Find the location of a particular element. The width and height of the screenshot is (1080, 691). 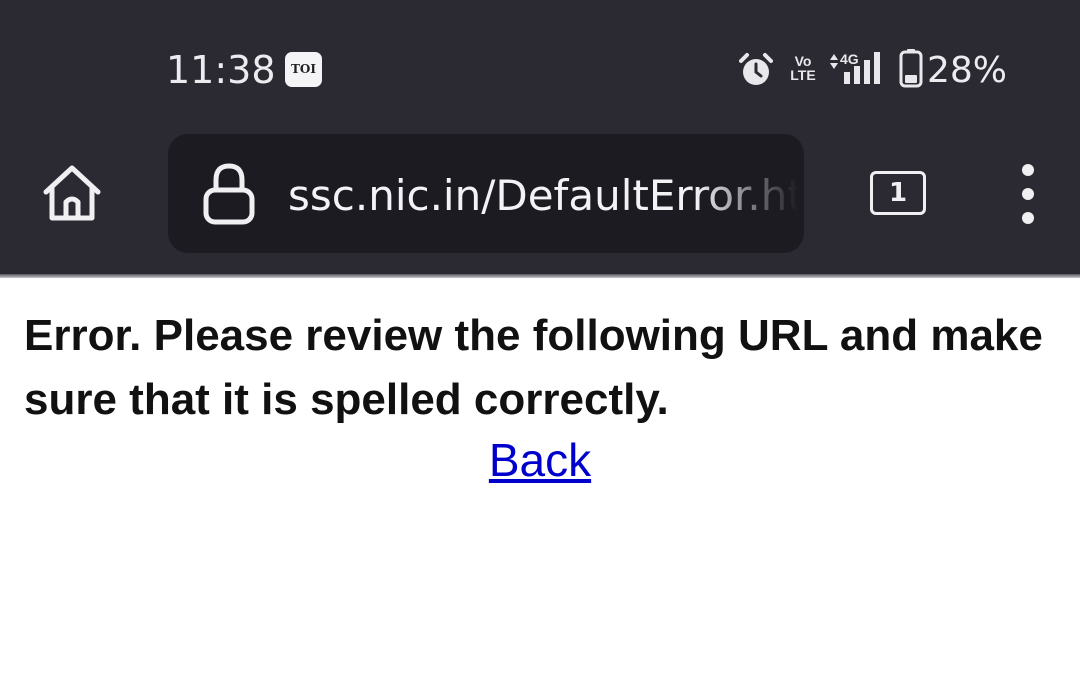

signal-icon: 4G is located at coordinates (855, 67).